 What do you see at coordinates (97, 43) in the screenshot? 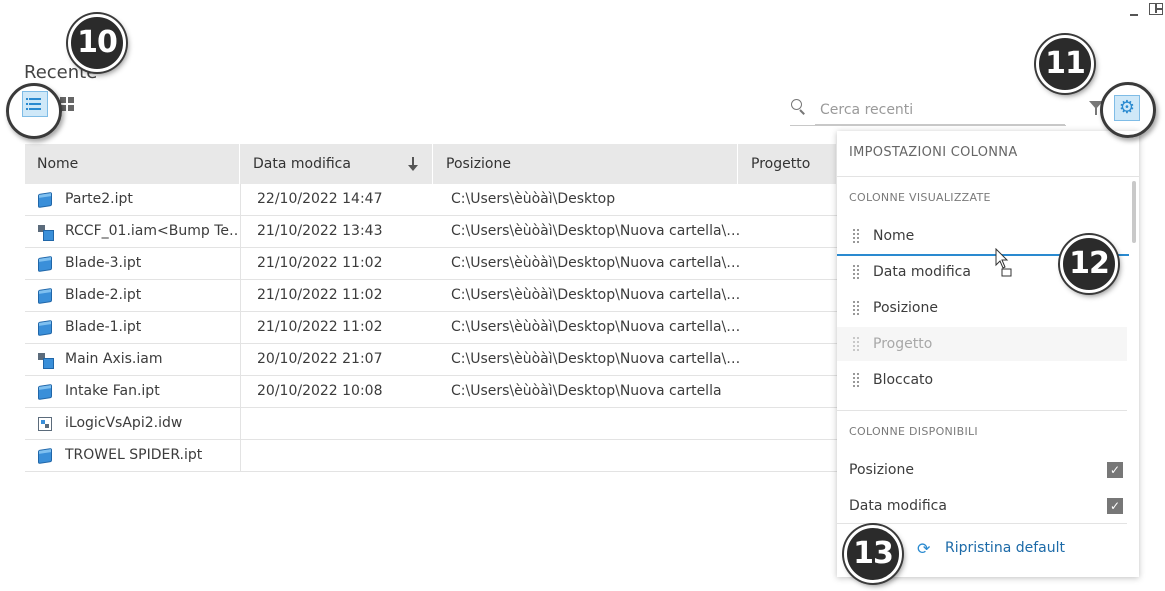
I see `callout-badge-10: 10` at bounding box center [97, 43].